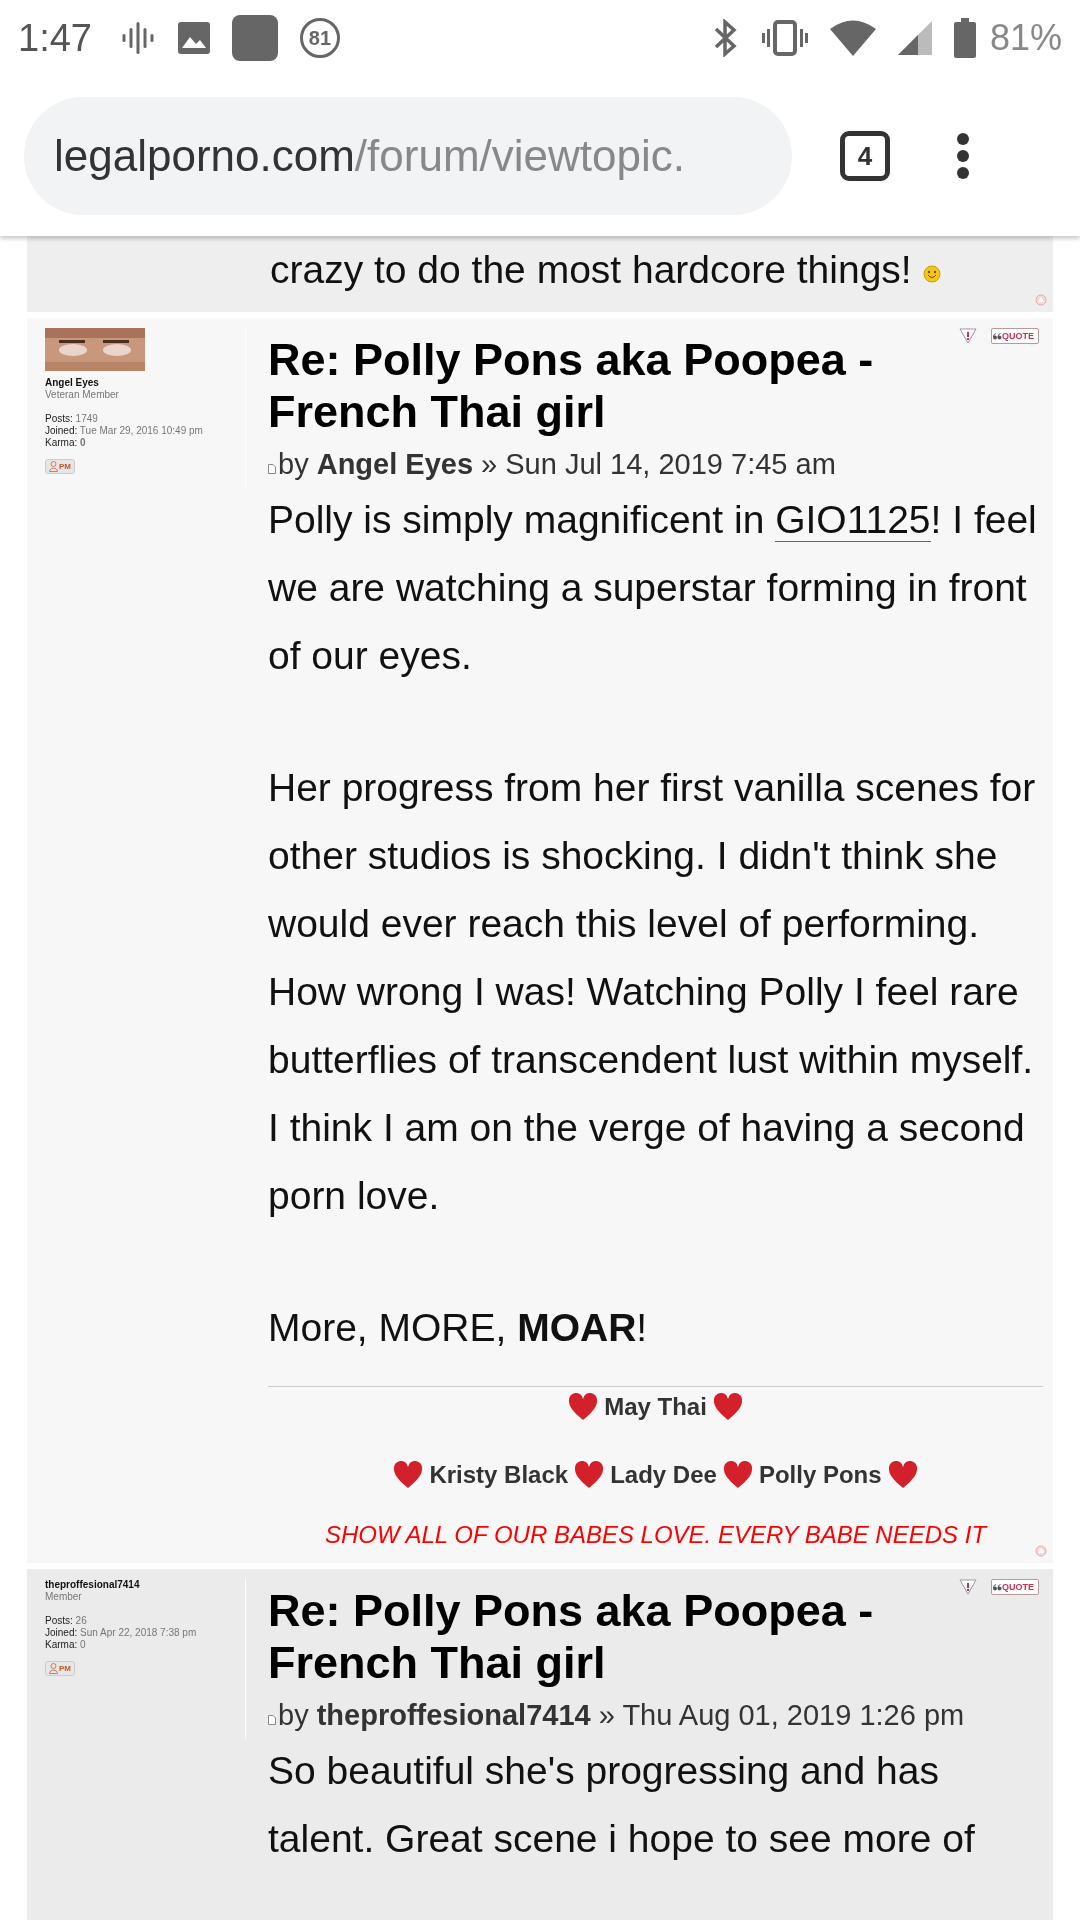 The width and height of the screenshot is (1080, 1920). Describe the element at coordinates (852, 38) in the screenshot. I see `wifi-icon` at that location.